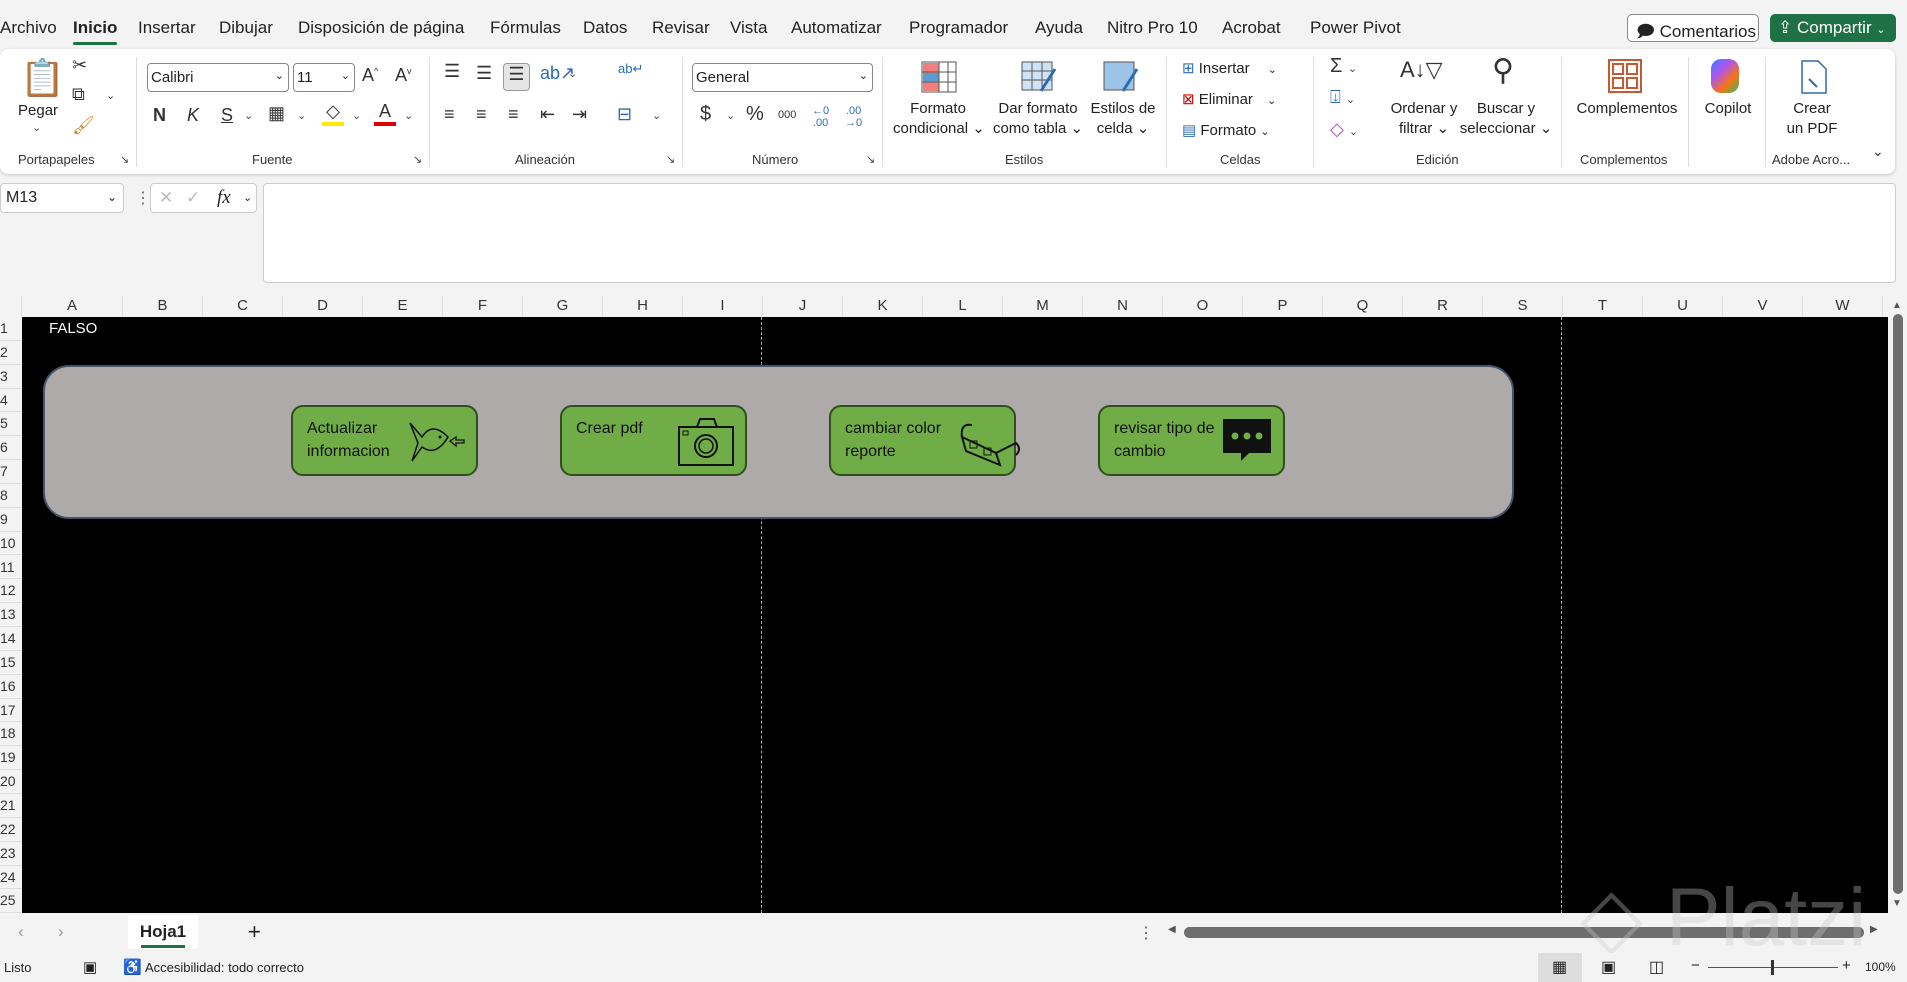 Image resolution: width=1907 pixels, height=982 pixels. I want to click on align-center-icon: ≡, so click(481, 114).